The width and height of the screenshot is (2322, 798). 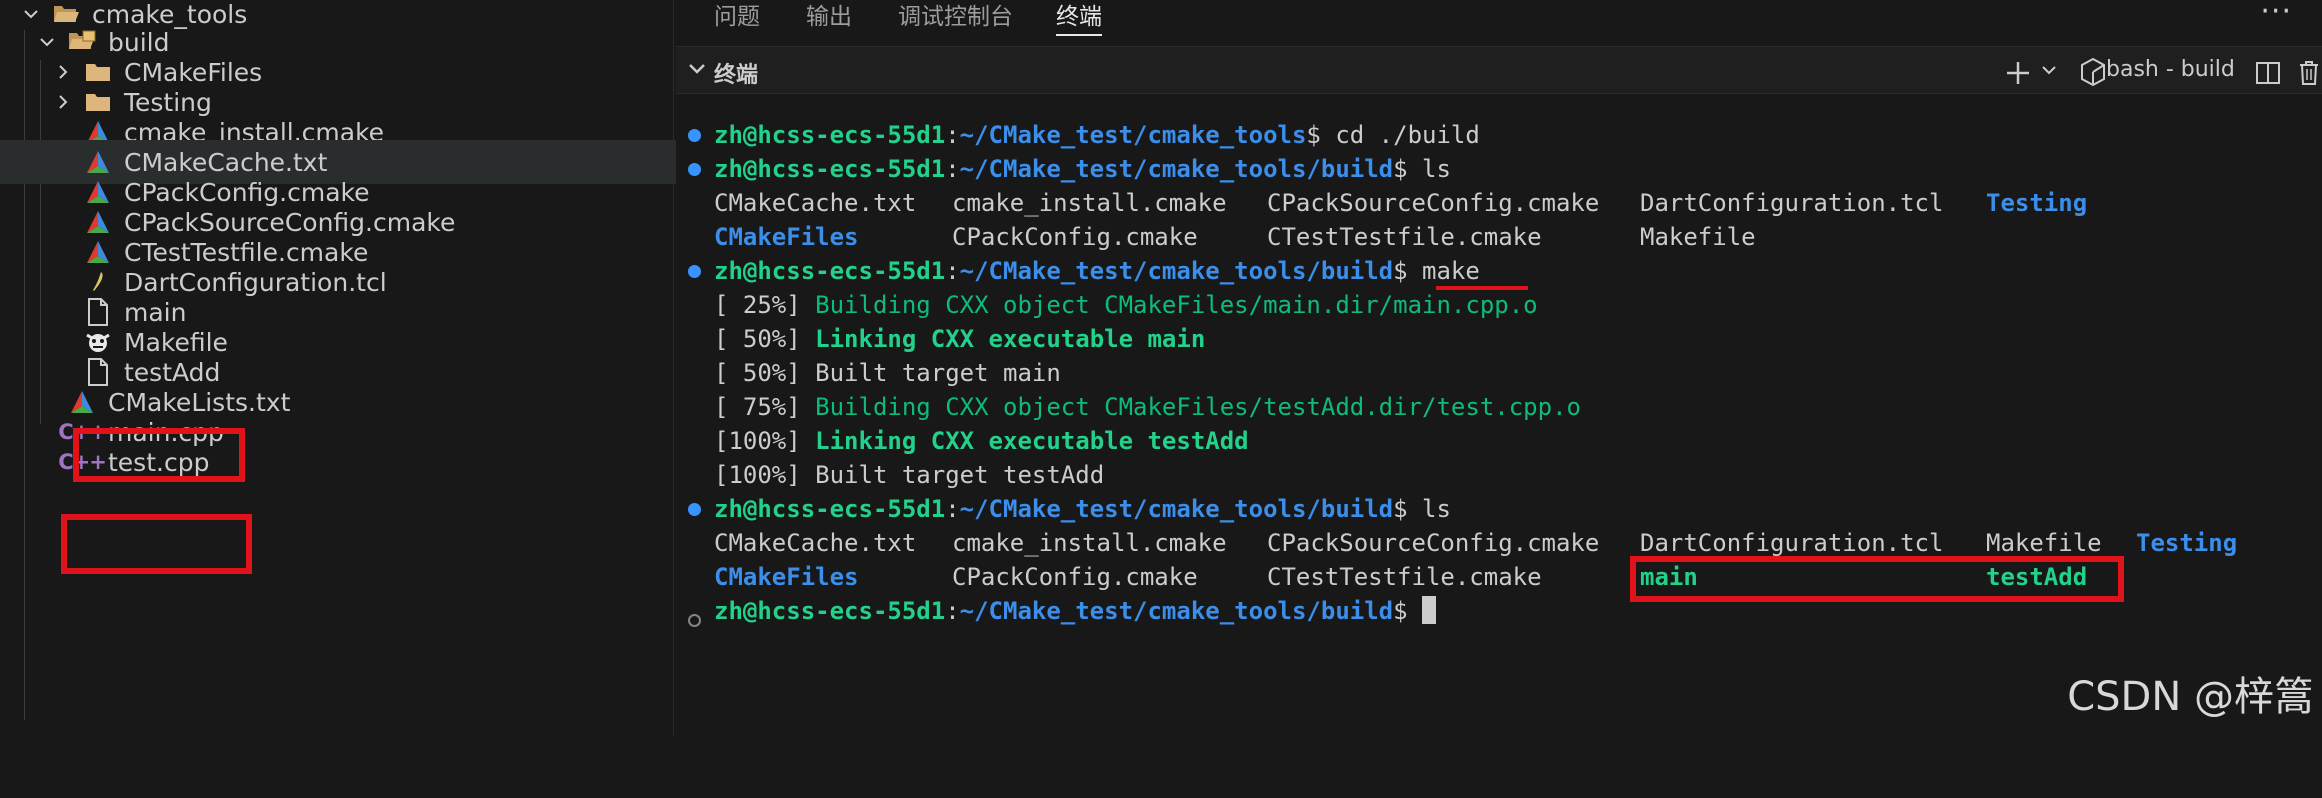 What do you see at coordinates (955, 17) in the screenshot?
I see `tab-debug-console: 调试控制台` at bounding box center [955, 17].